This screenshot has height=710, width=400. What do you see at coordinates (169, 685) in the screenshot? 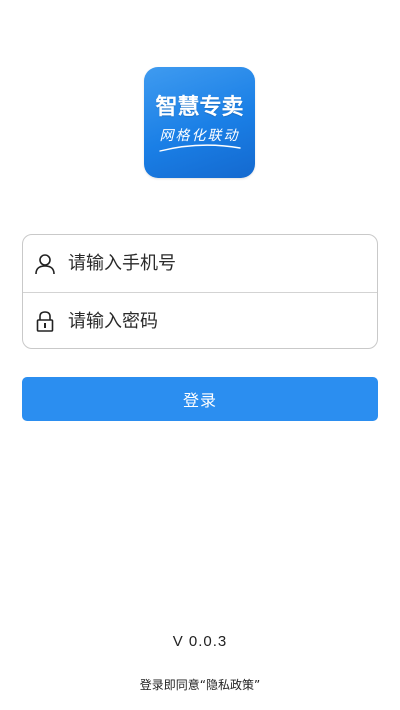
I see `policy-prefix: 登录即同意` at bounding box center [169, 685].